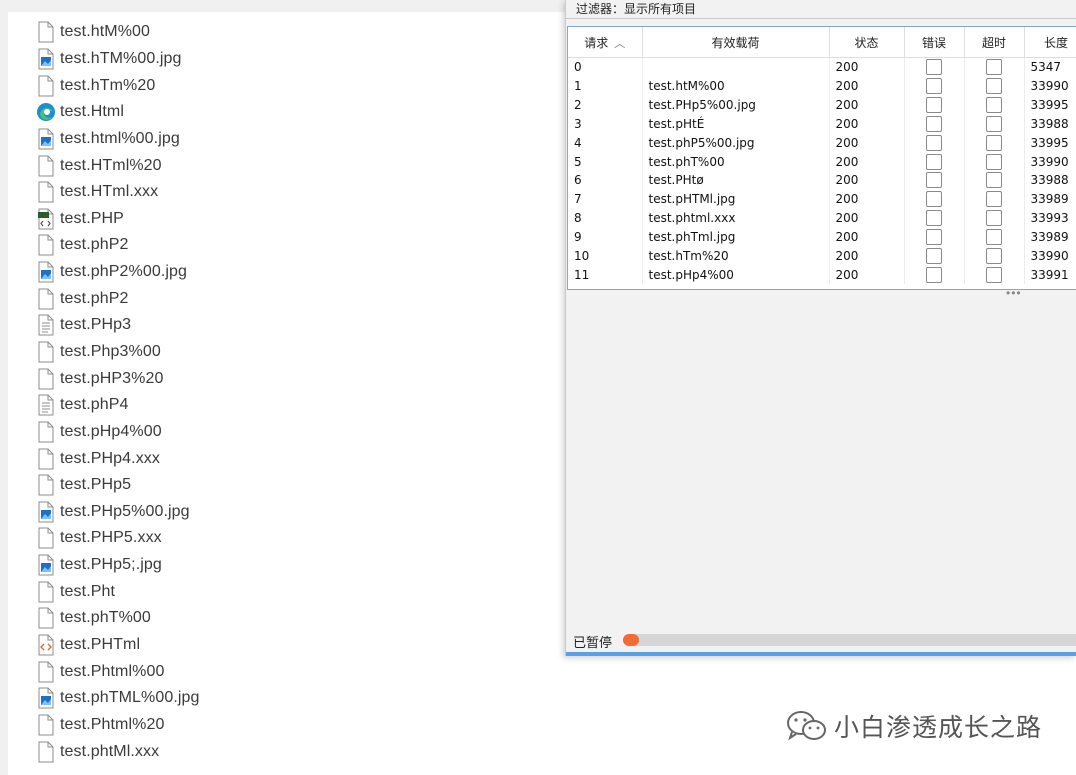 The width and height of the screenshot is (1076, 775). What do you see at coordinates (822, 124) in the screenshot?
I see `table-row: 3 test.pHtÉ 200 33988` at bounding box center [822, 124].